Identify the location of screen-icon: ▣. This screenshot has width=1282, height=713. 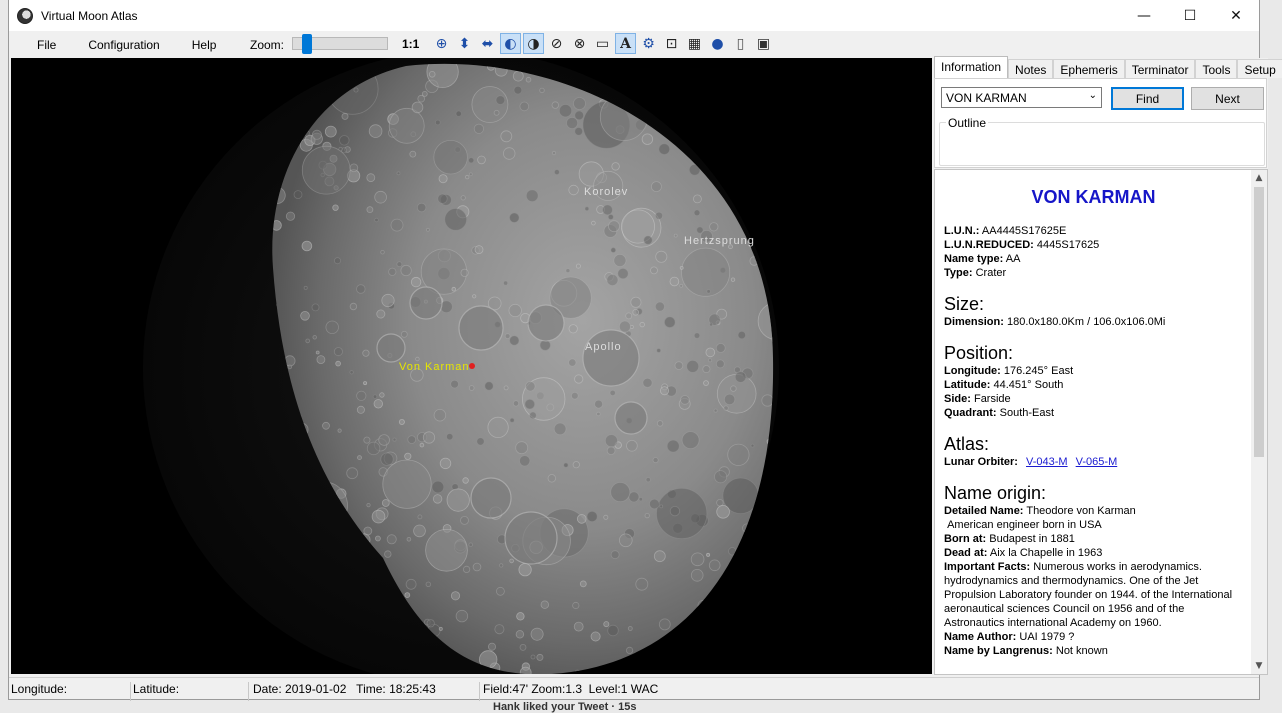
(763, 43).